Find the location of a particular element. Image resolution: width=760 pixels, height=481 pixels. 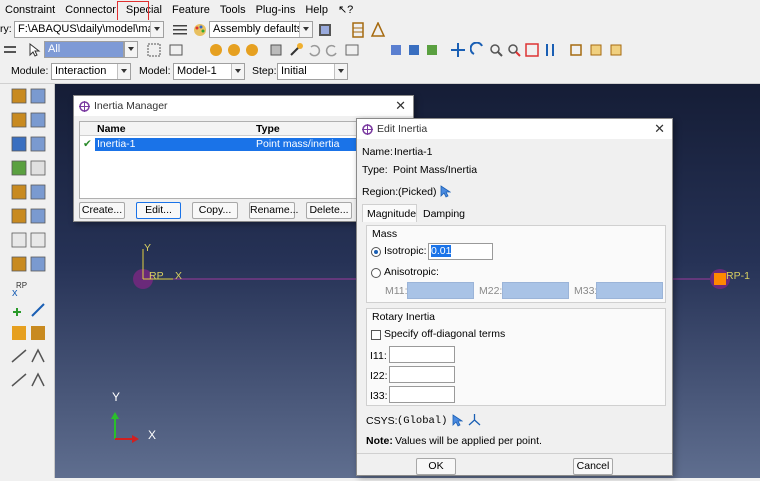

magnify-icon is located at coordinates (496, 50).